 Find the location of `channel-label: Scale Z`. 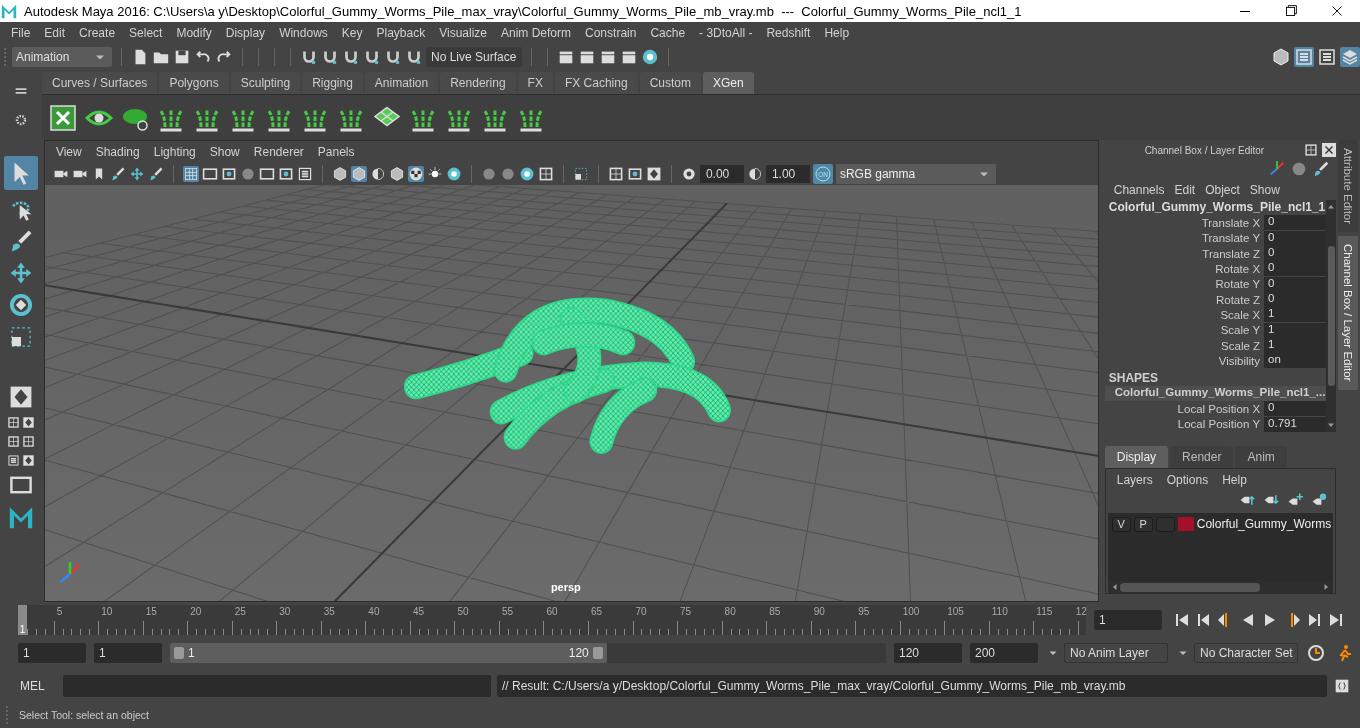

channel-label: Scale Z is located at coordinates (1184, 345).